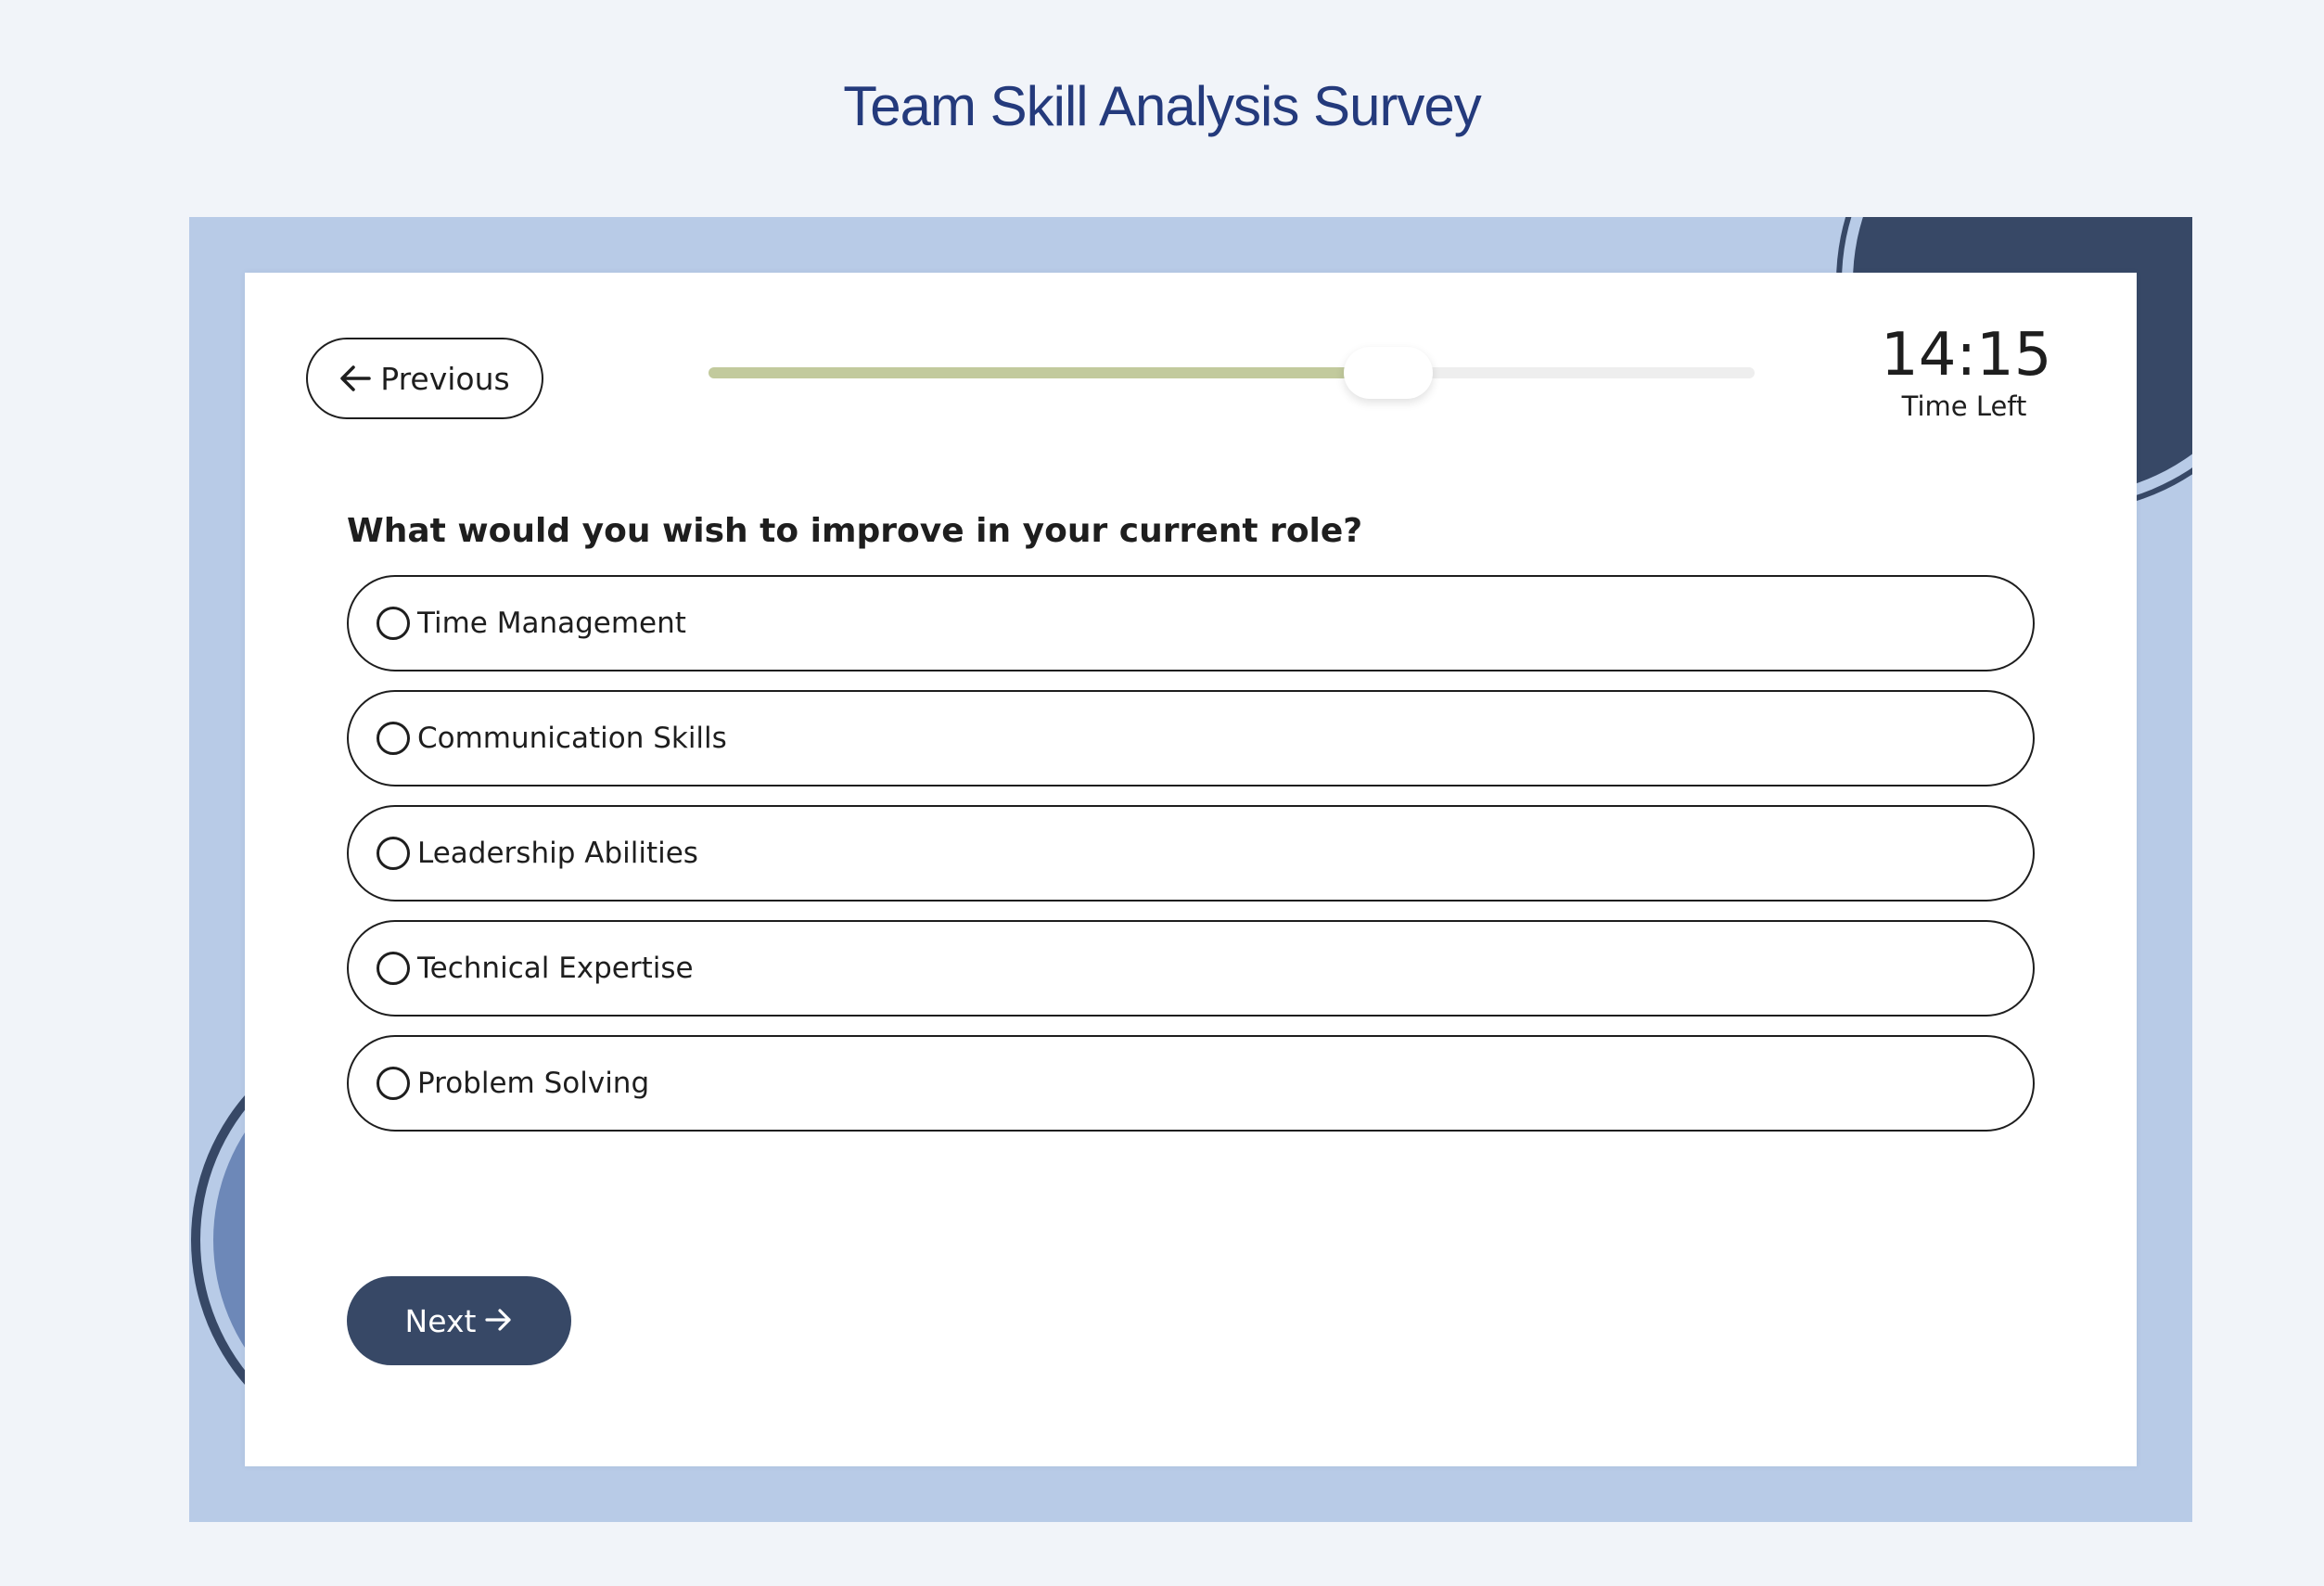 This screenshot has width=2324, height=1586. What do you see at coordinates (445, 378) in the screenshot?
I see `previous-button-label: Previous` at bounding box center [445, 378].